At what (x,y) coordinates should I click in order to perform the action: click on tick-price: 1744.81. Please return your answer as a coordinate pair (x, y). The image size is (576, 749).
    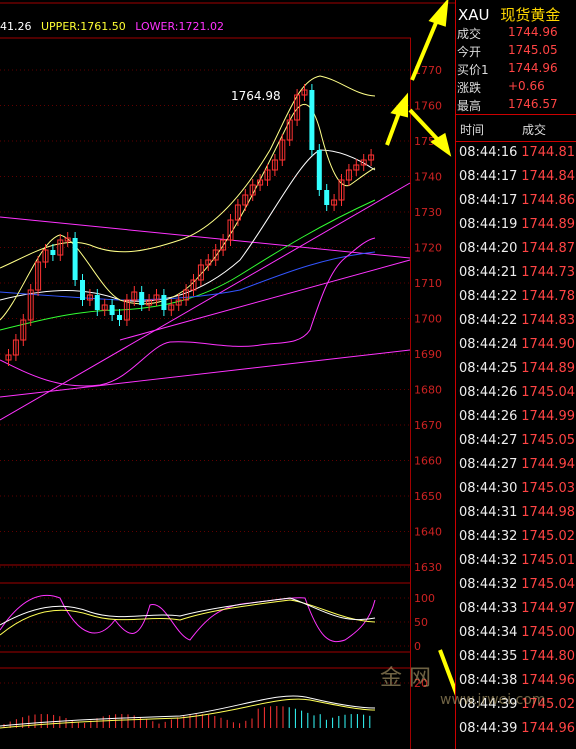
    Looking at the image, I should click on (548, 152).